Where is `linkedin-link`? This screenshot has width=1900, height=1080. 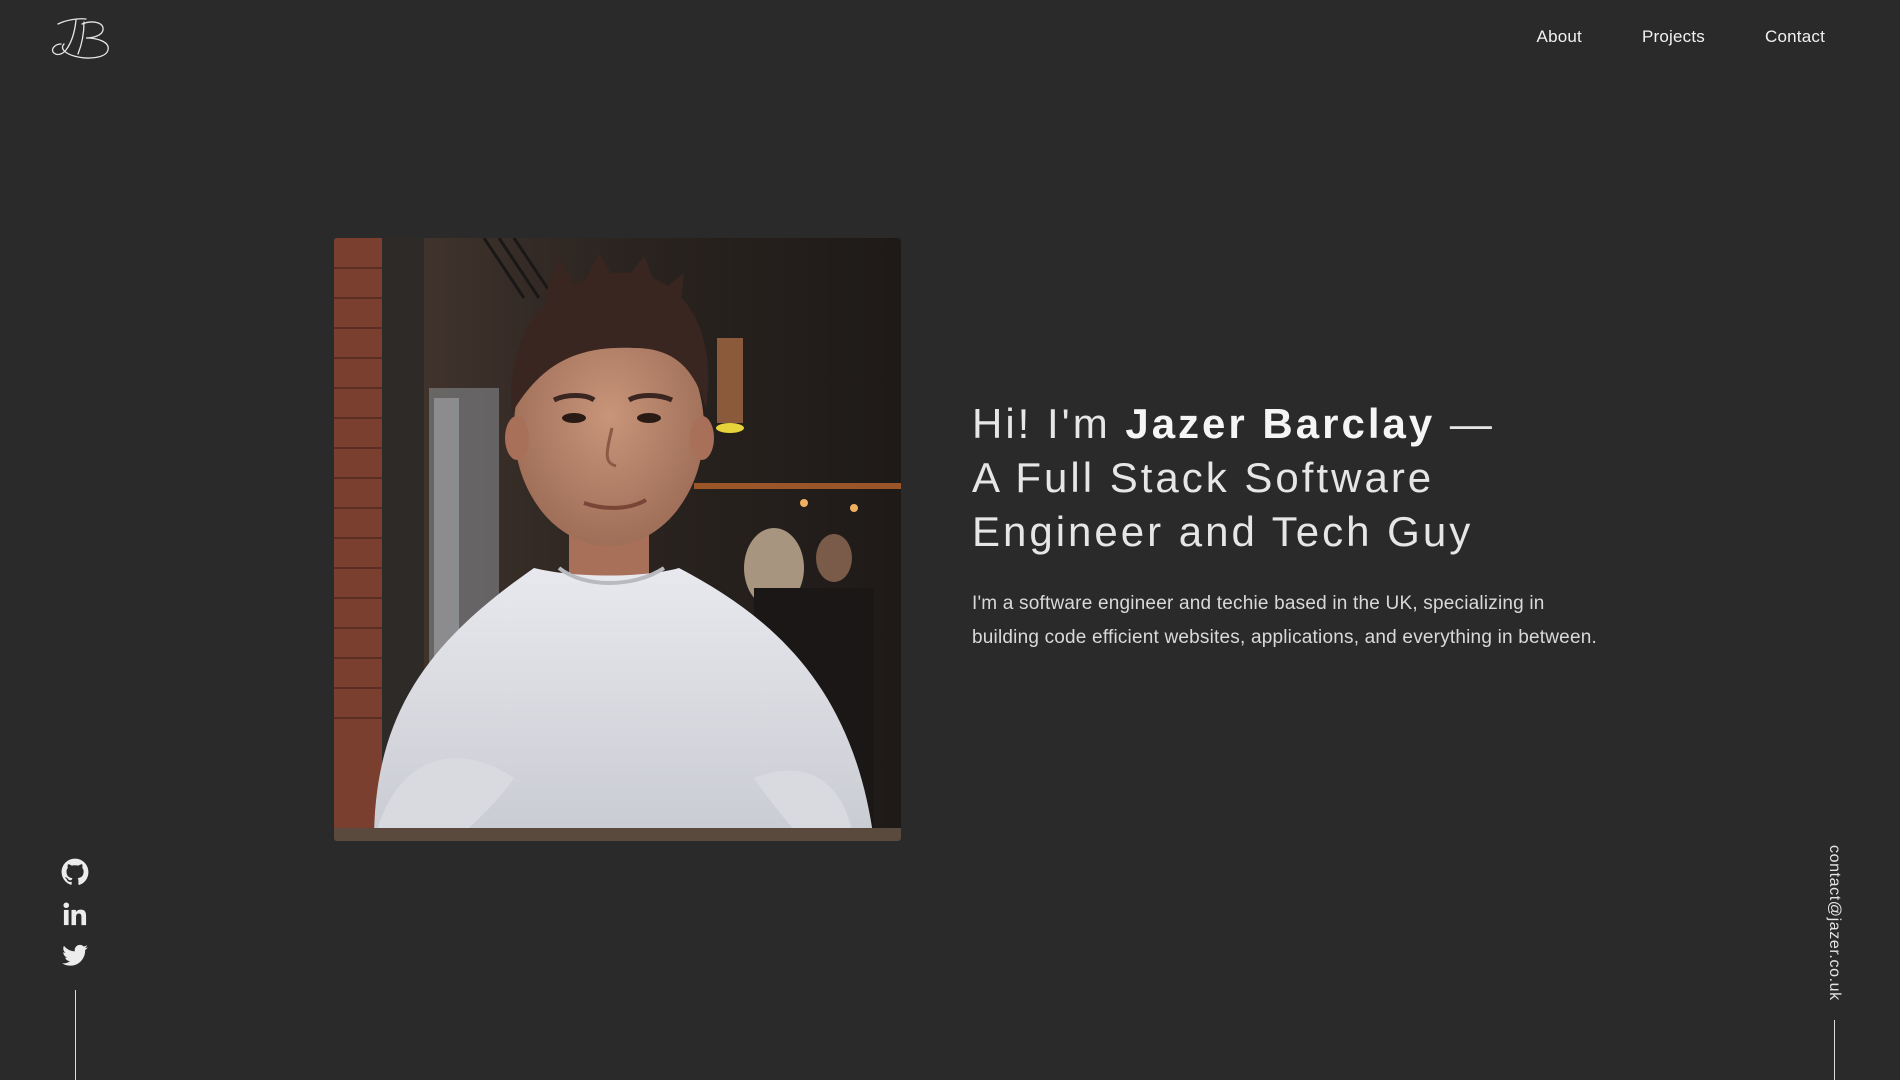
linkedin-link is located at coordinates (75, 914).